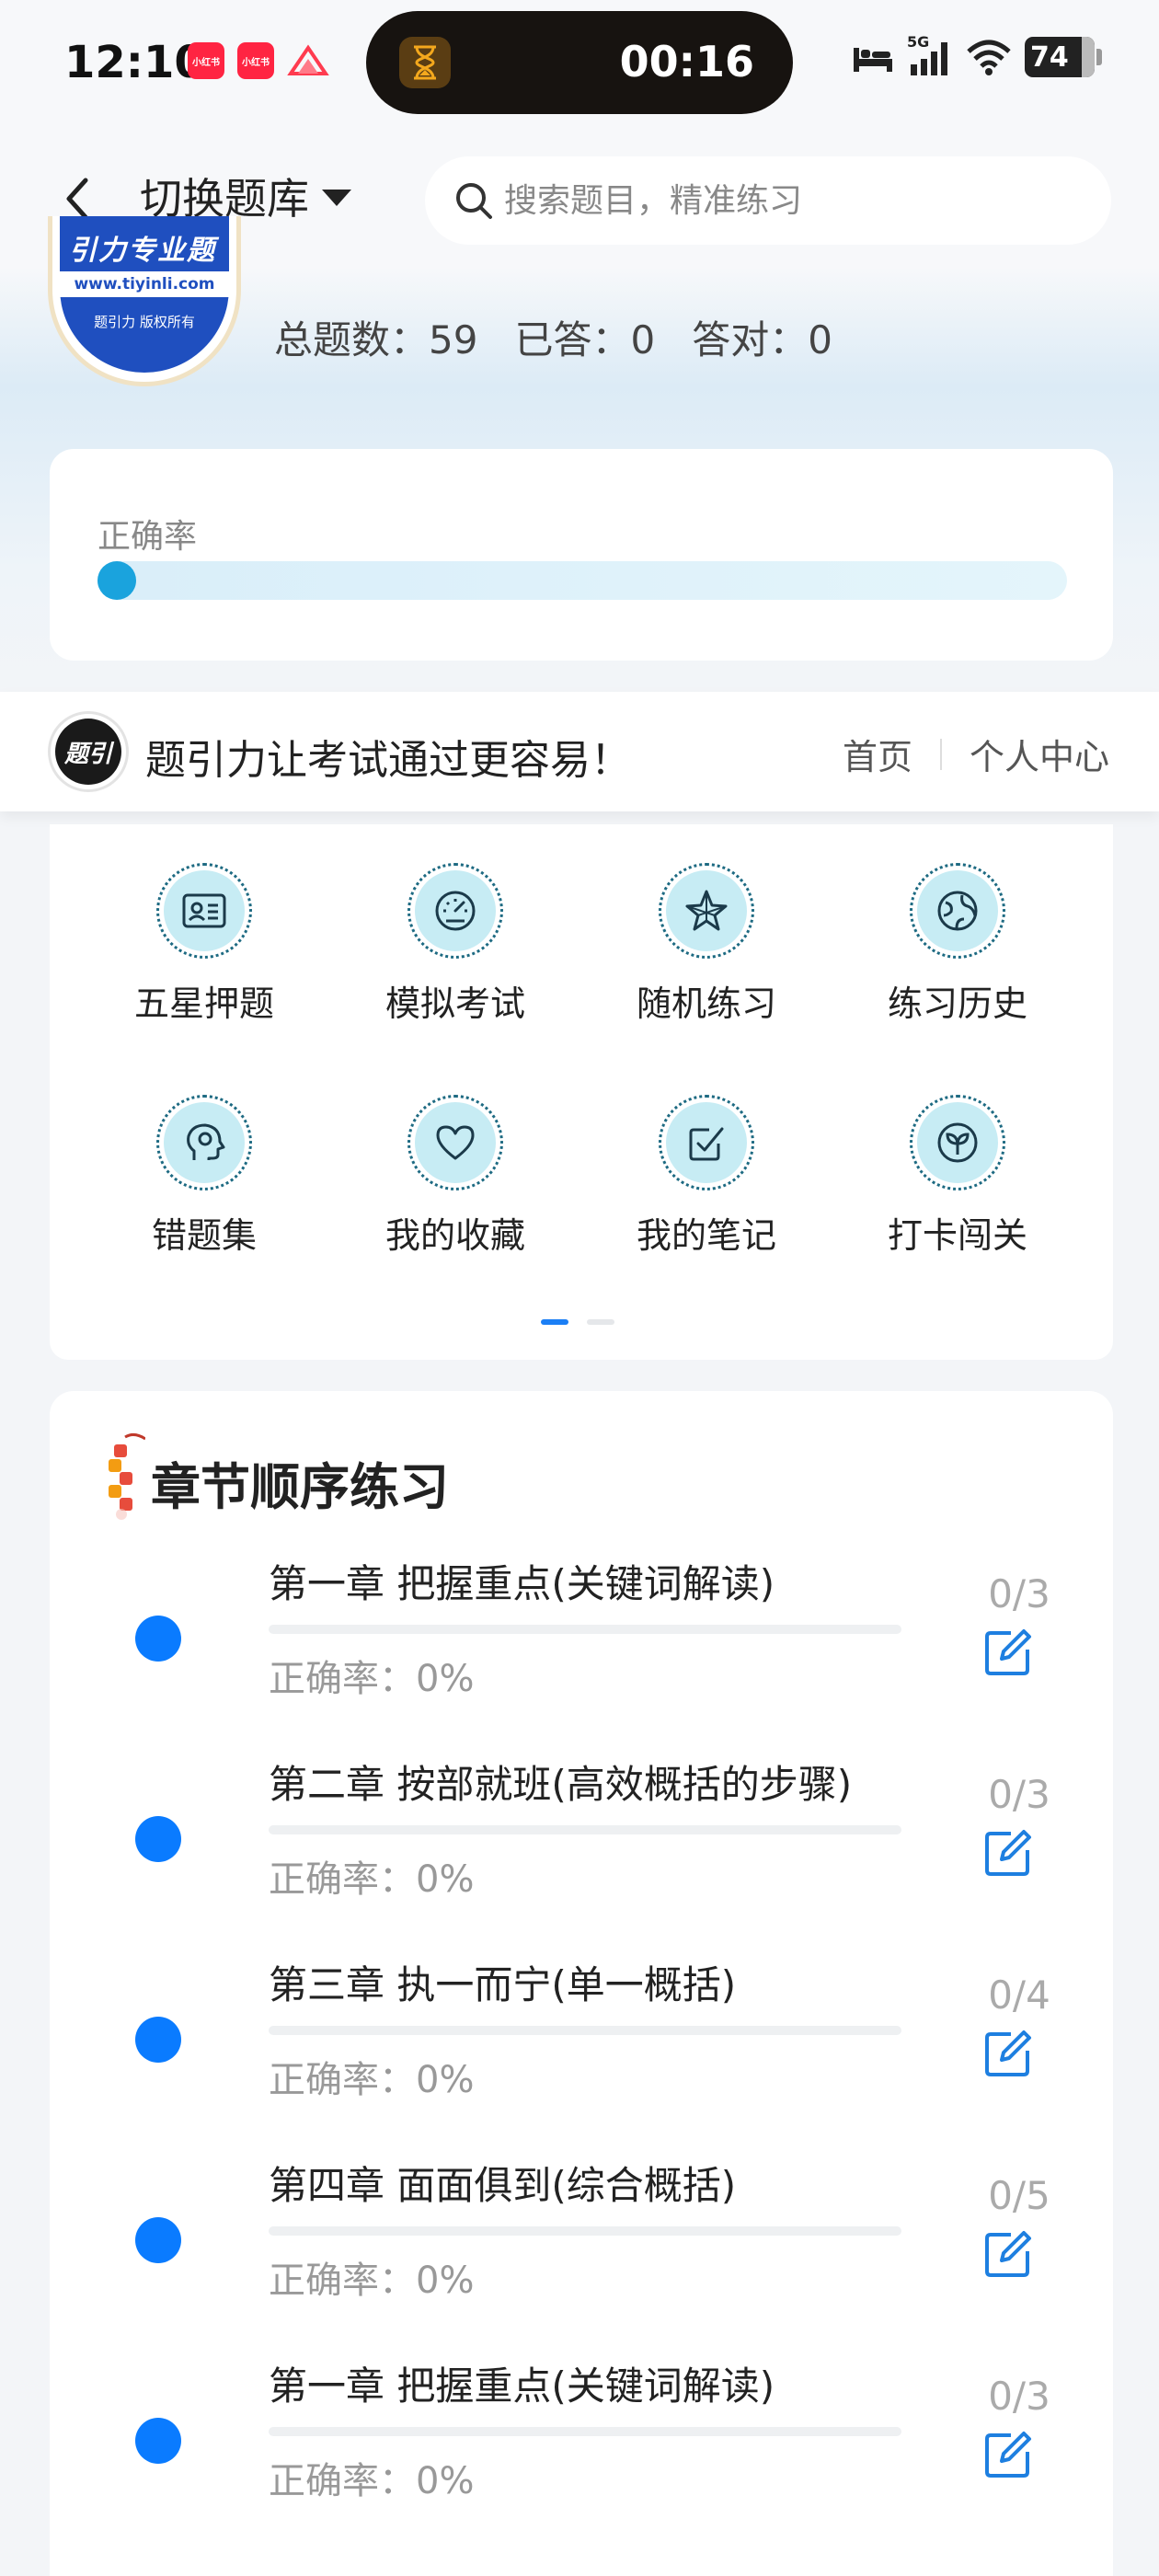 This screenshot has width=1159, height=2576. I want to click on correct-count: 答对：0, so click(762, 339).